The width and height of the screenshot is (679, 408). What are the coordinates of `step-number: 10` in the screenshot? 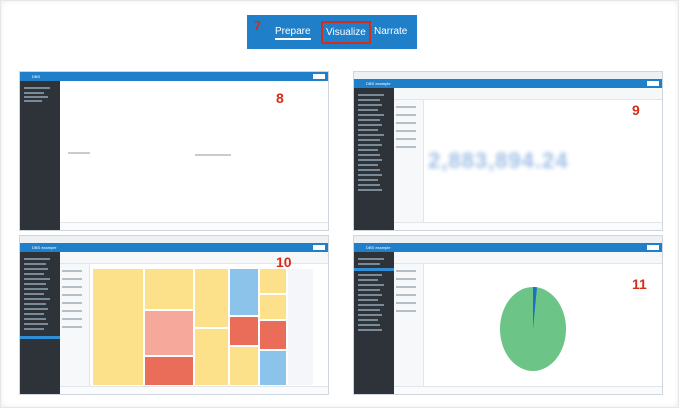 It's located at (284, 262).